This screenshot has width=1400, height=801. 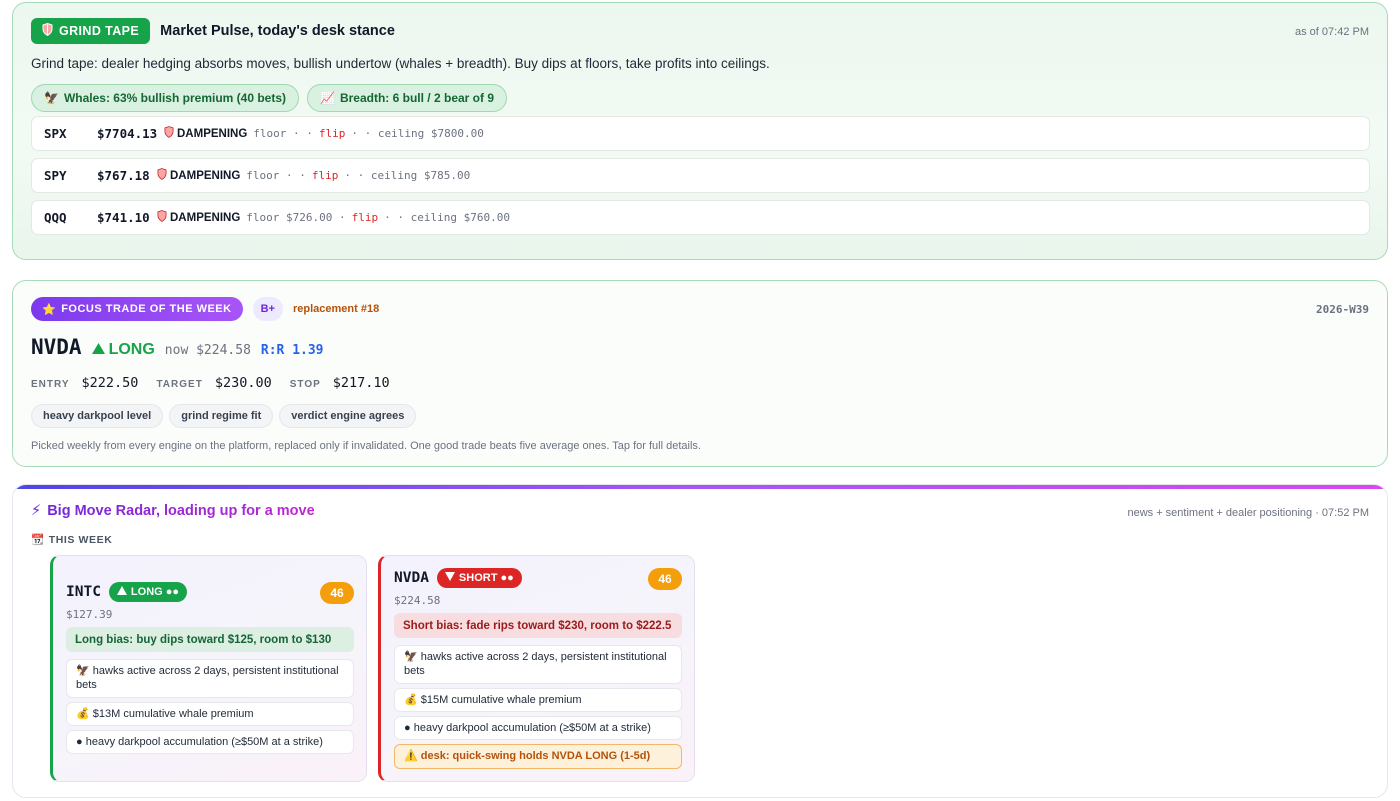 I want to click on focus-direction: LONG, so click(x=123, y=350).